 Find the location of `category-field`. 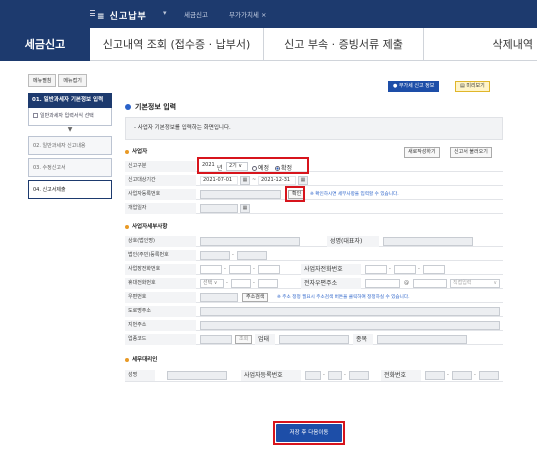

category-field is located at coordinates (314, 339).